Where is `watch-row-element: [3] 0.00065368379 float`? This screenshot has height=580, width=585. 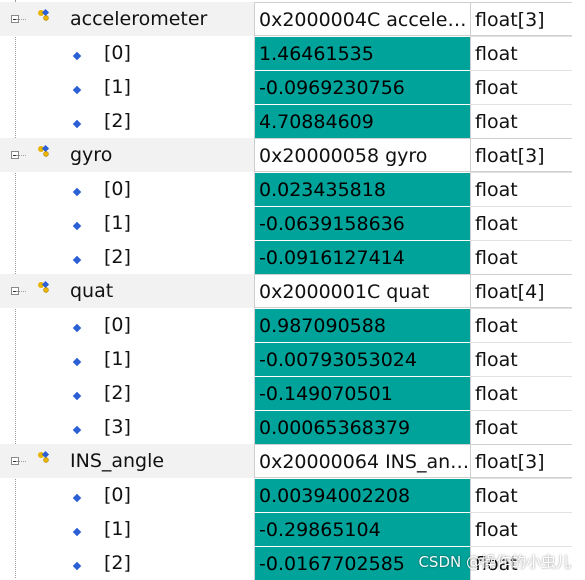
watch-row-element: [3] 0.00065368379 float is located at coordinates (286, 427).